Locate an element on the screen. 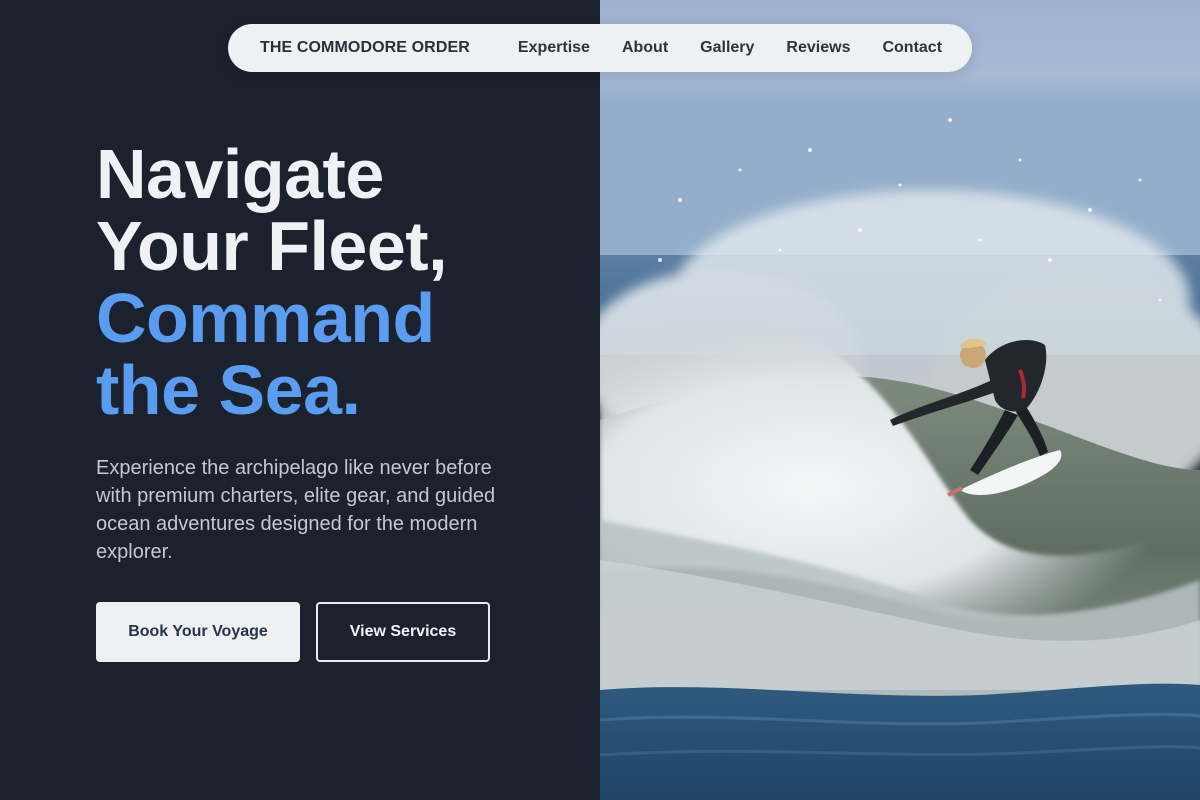 The height and width of the screenshot is (800, 1200). headline-accent-line-2: the Sea. is located at coordinates (228, 390).